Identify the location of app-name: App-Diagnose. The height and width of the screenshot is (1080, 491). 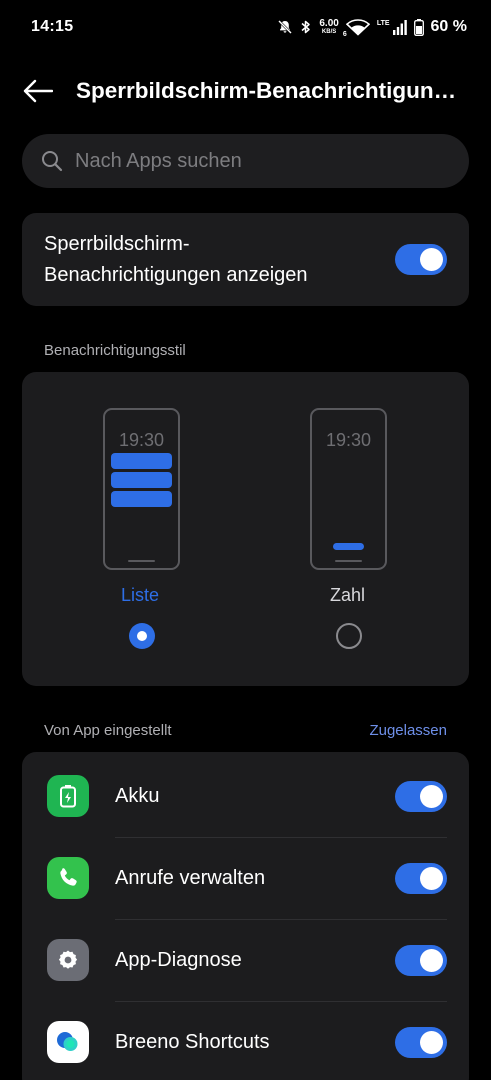
(178, 959).